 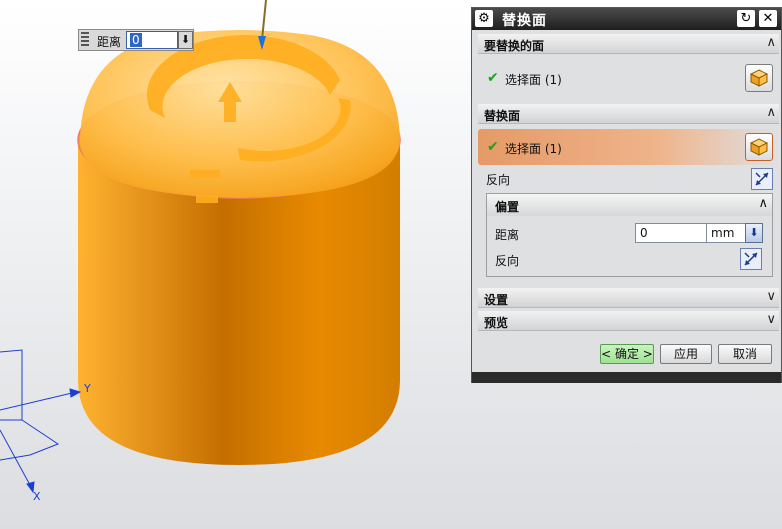 I want to click on floating-distance-input: 距离 0 ⬇, so click(x=136, y=40).